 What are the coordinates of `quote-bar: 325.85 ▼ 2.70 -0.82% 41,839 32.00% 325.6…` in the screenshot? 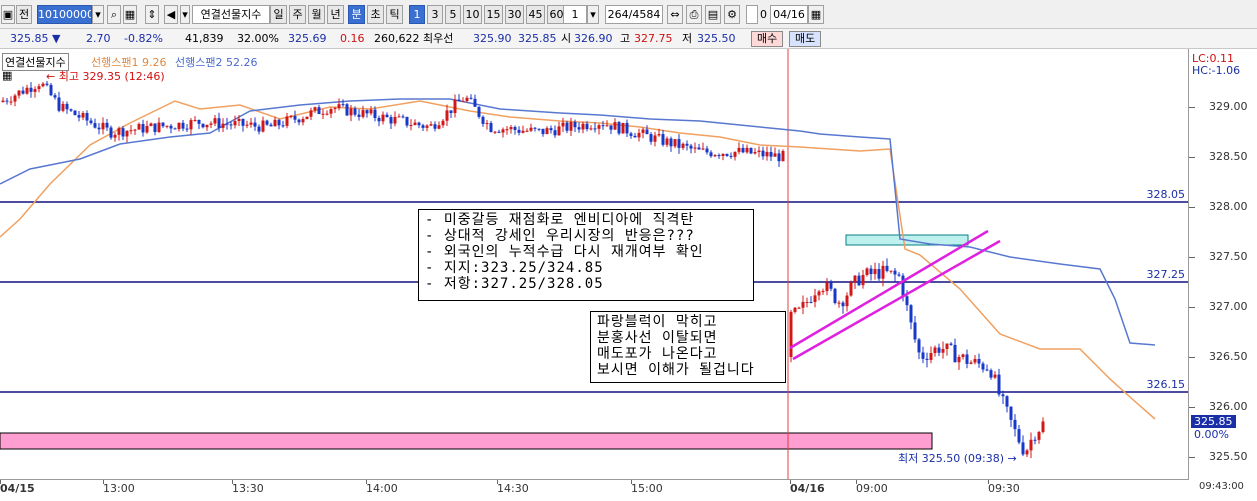 It's located at (628, 39).